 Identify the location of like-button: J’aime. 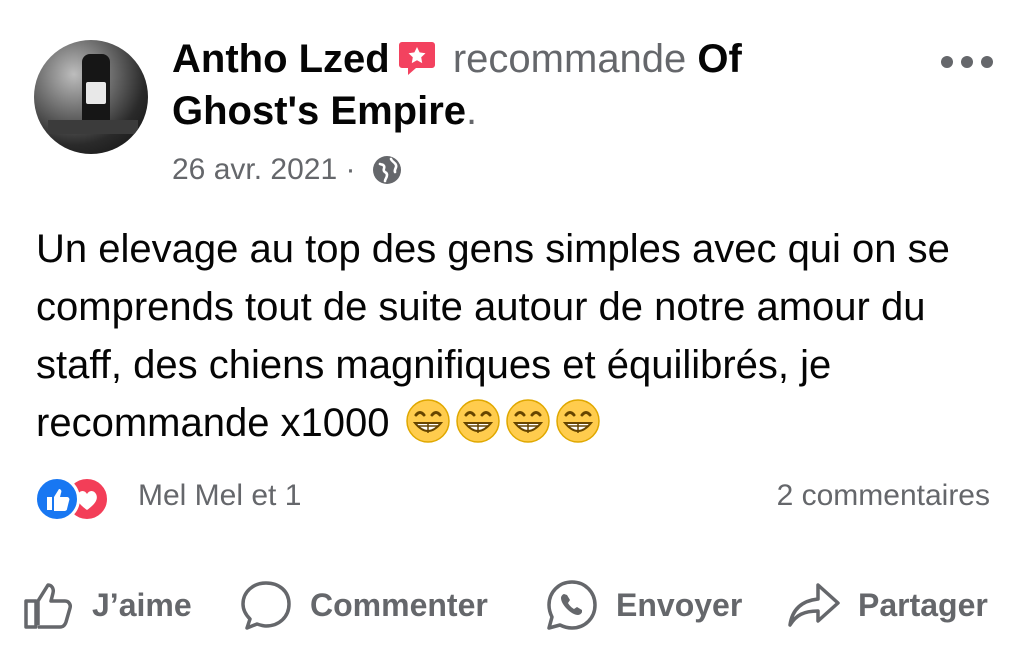
(106, 605).